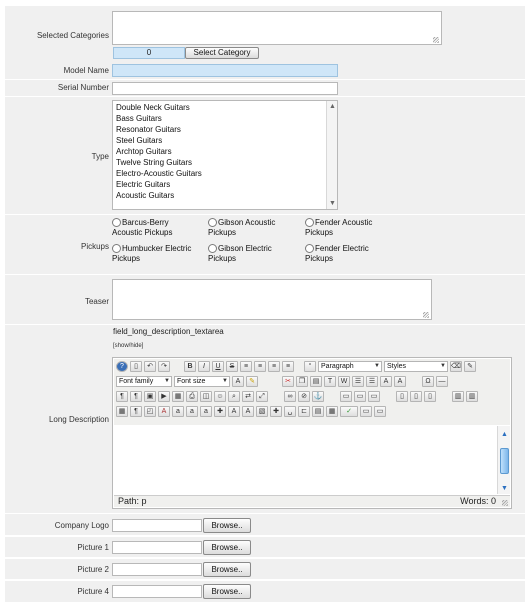 This screenshot has width=532, height=616. What do you see at coordinates (206, 396) in the screenshot?
I see `preview-icon: ◫` at bounding box center [206, 396].